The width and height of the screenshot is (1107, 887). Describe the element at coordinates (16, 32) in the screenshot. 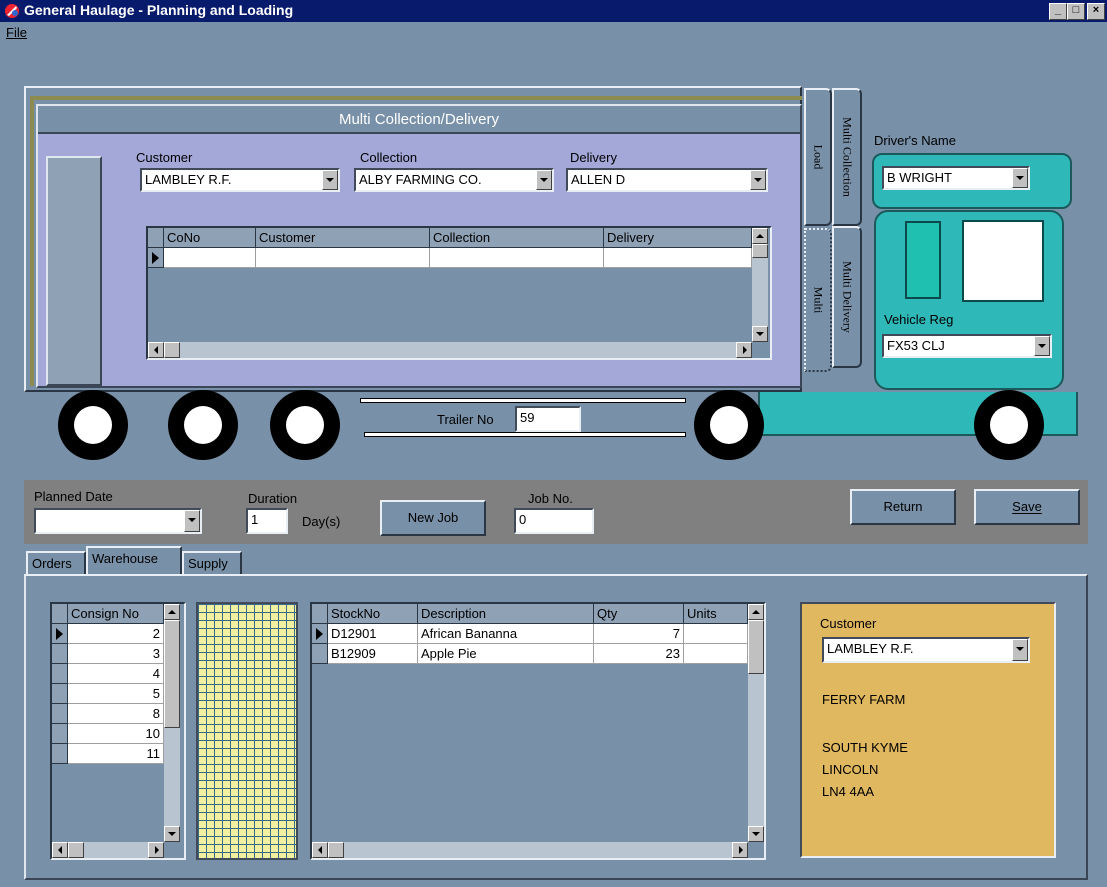

I see `menu-file: File` at that location.